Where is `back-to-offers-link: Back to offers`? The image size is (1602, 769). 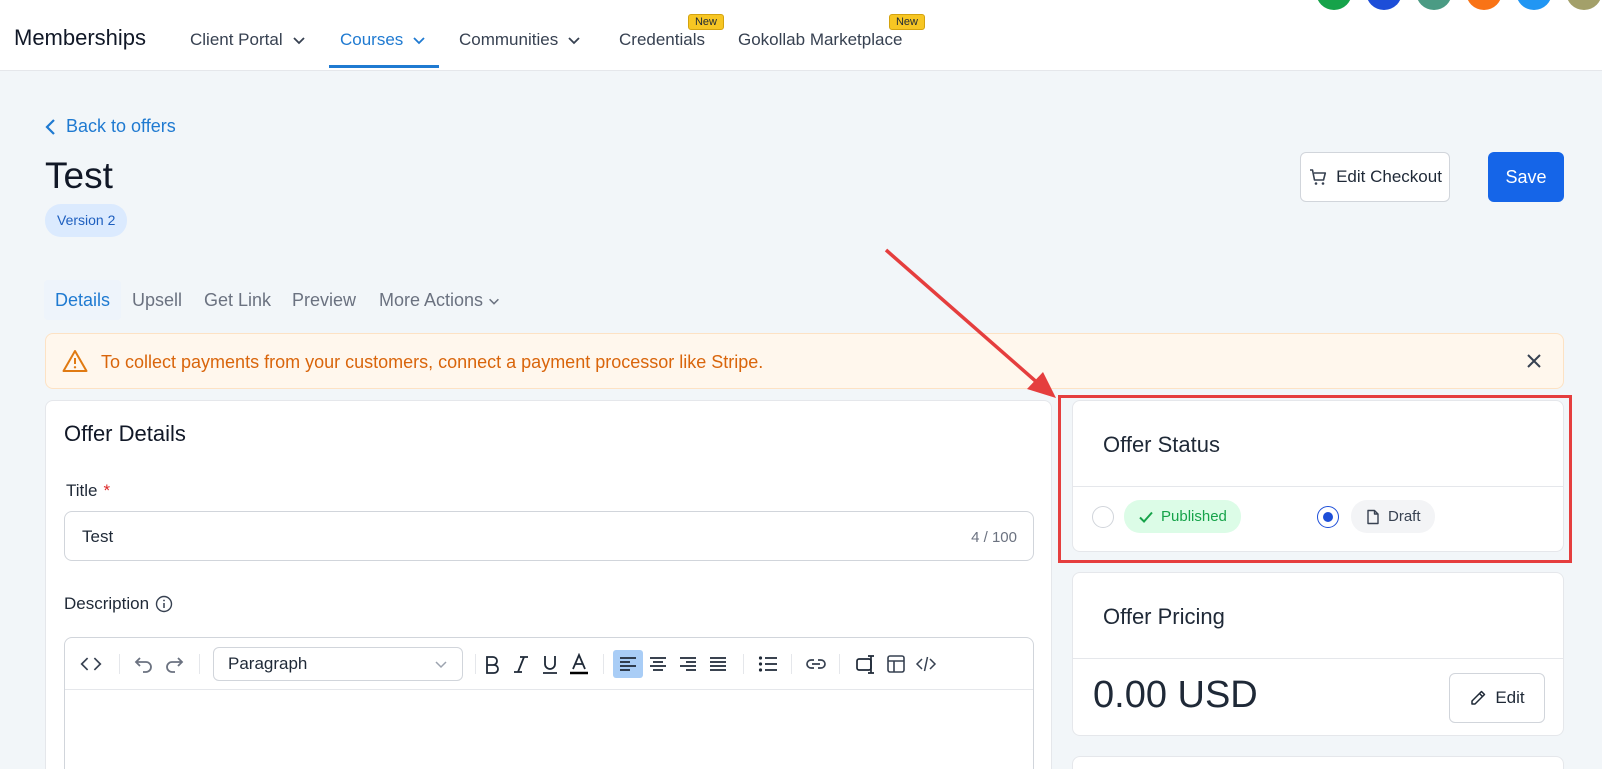
back-to-offers-link: Back to offers is located at coordinates (110, 126).